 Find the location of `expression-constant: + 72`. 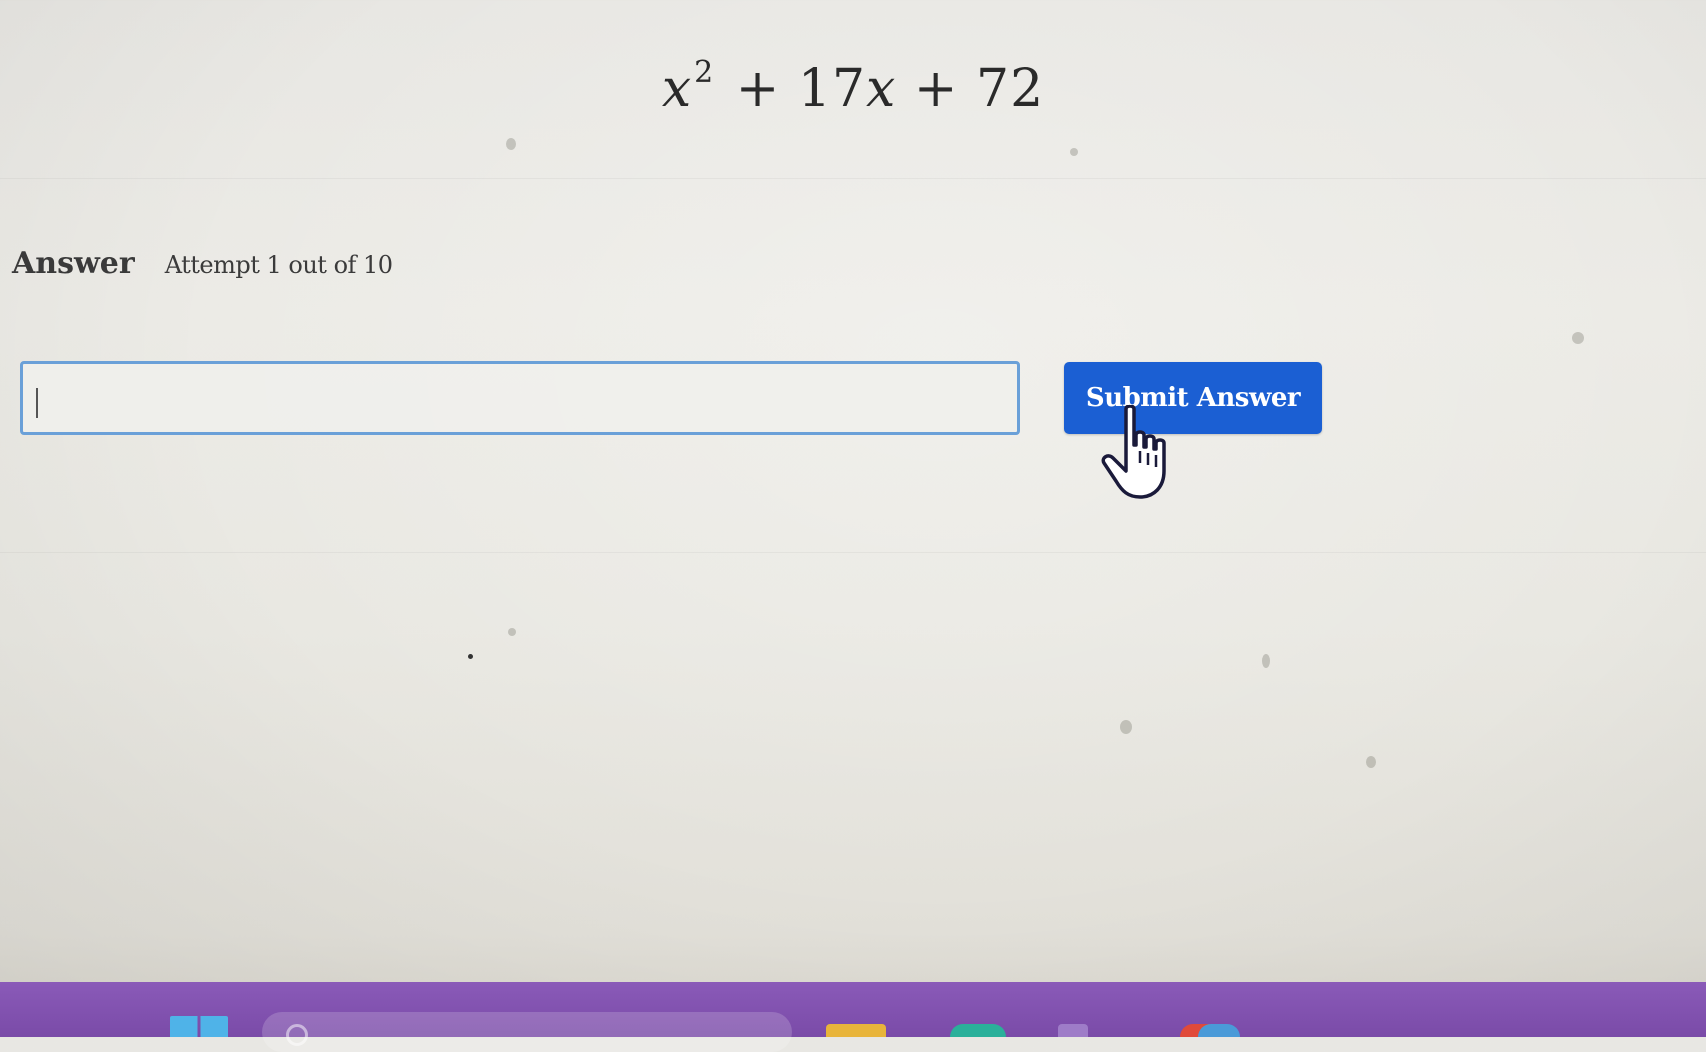

expression-constant: + 72 is located at coordinates (979, 89).